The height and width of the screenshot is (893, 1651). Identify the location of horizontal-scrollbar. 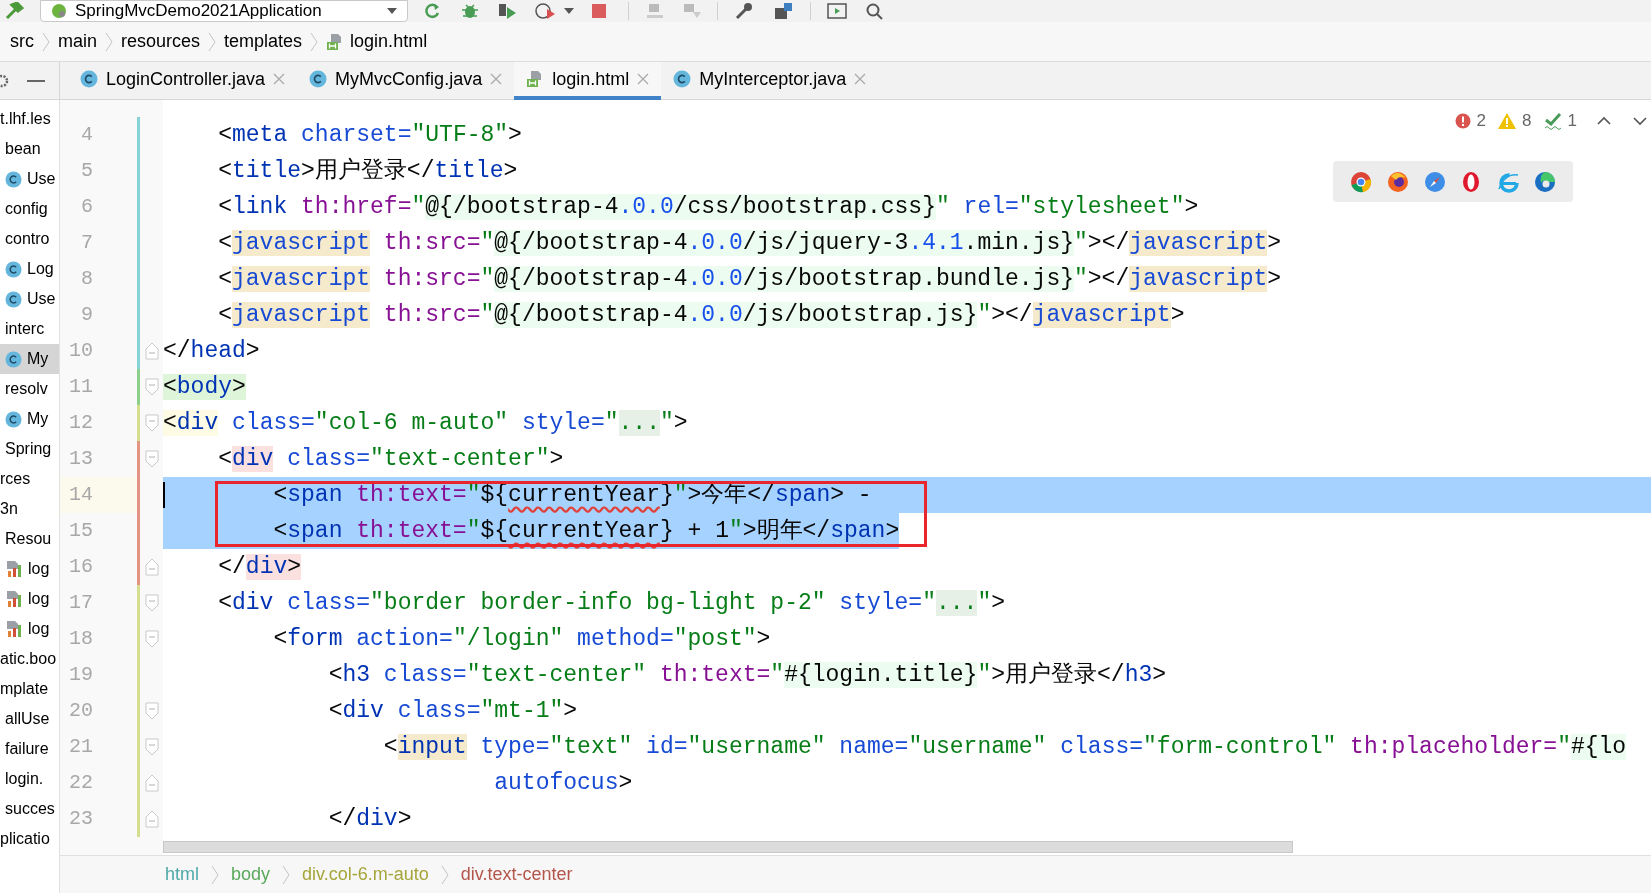
(728, 847).